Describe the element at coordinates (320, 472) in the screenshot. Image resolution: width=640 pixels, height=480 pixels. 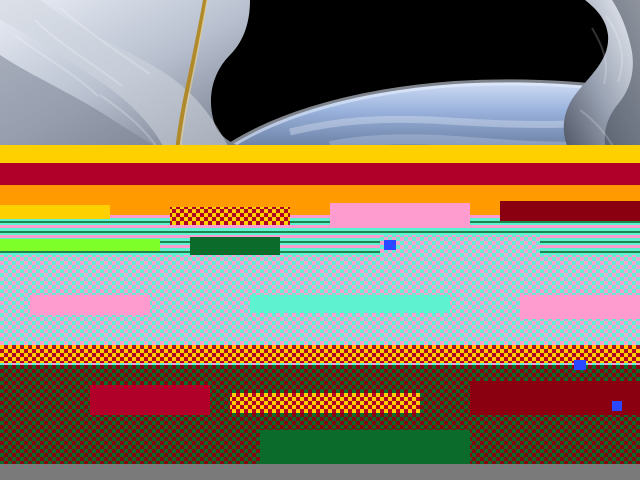
I see `gray-footer-bar` at that location.